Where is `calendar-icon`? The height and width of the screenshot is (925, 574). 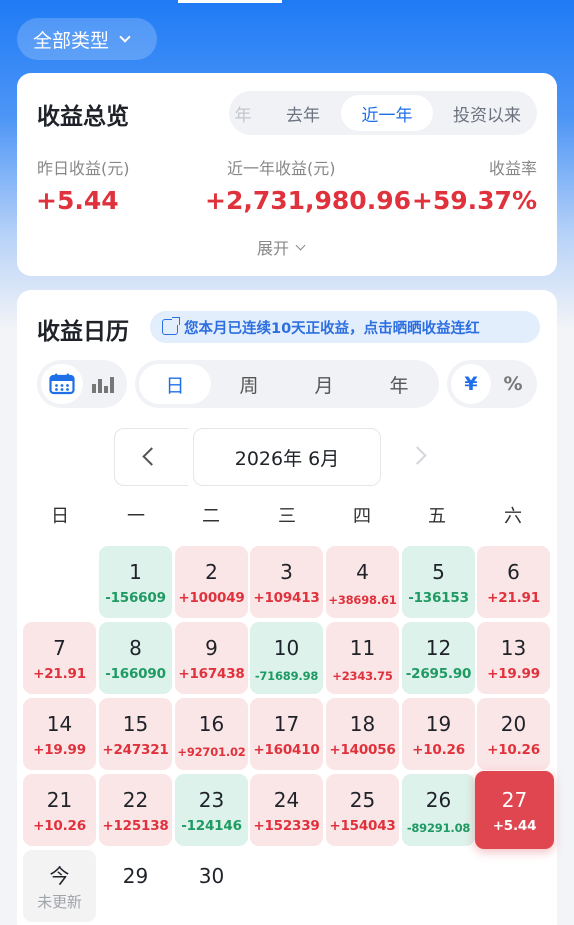
calendar-icon is located at coordinates (62, 384).